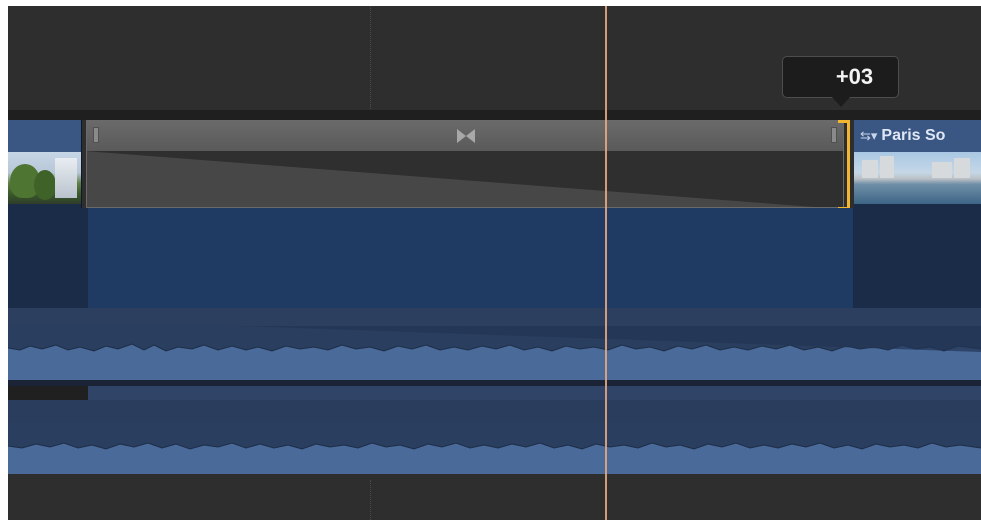 The image size is (981, 520). I want to click on right-clip-title: Paris So, so click(913, 135).